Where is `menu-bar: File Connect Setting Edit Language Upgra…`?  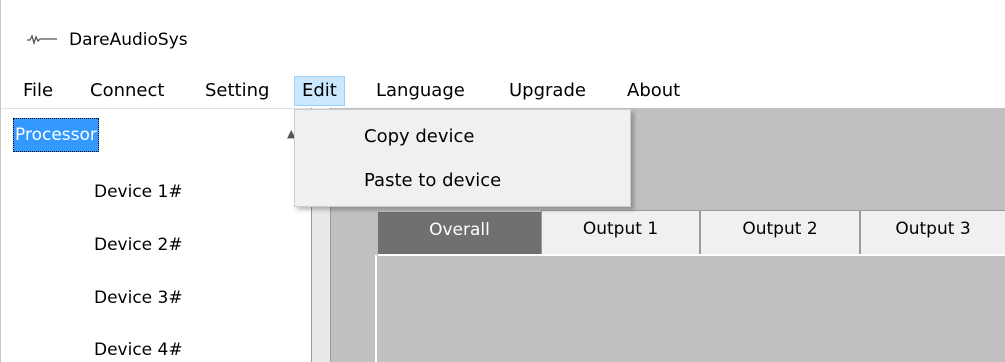
menu-bar: File Connect Setting Edit Language Upgra… is located at coordinates (503, 90).